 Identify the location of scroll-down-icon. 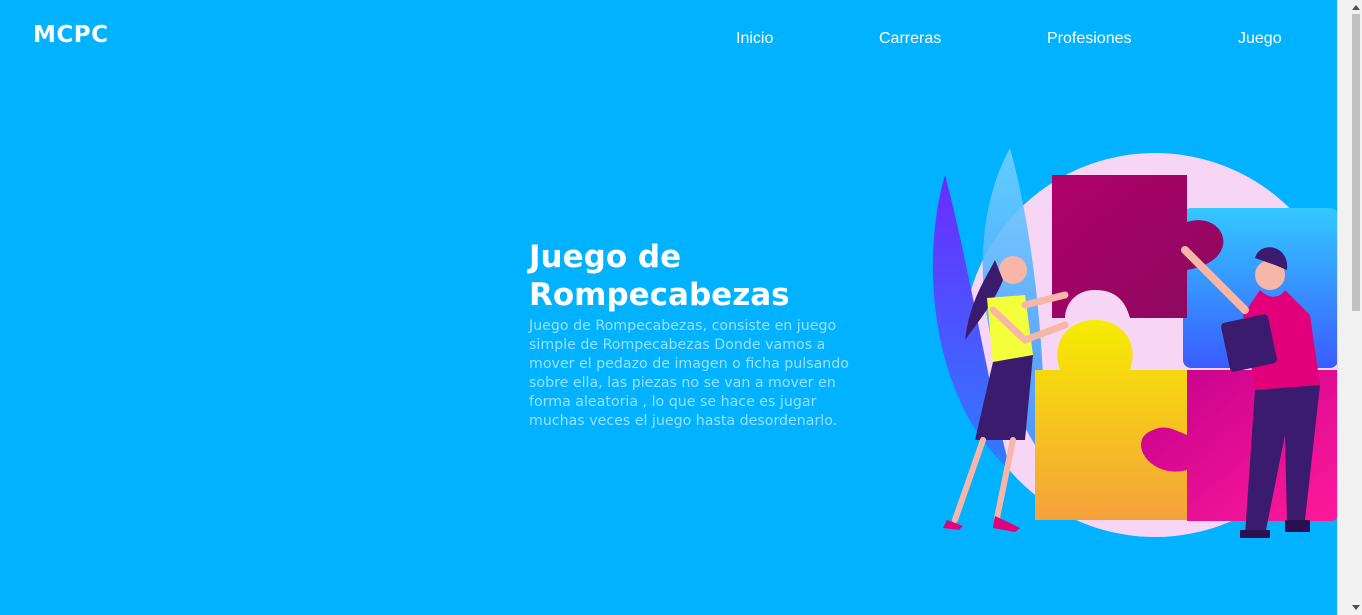
(1356, 608).